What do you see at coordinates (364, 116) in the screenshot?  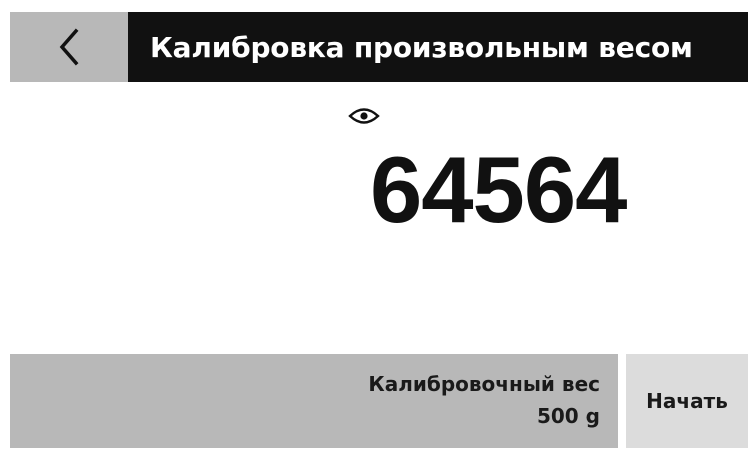 I see `eye-icon` at bounding box center [364, 116].